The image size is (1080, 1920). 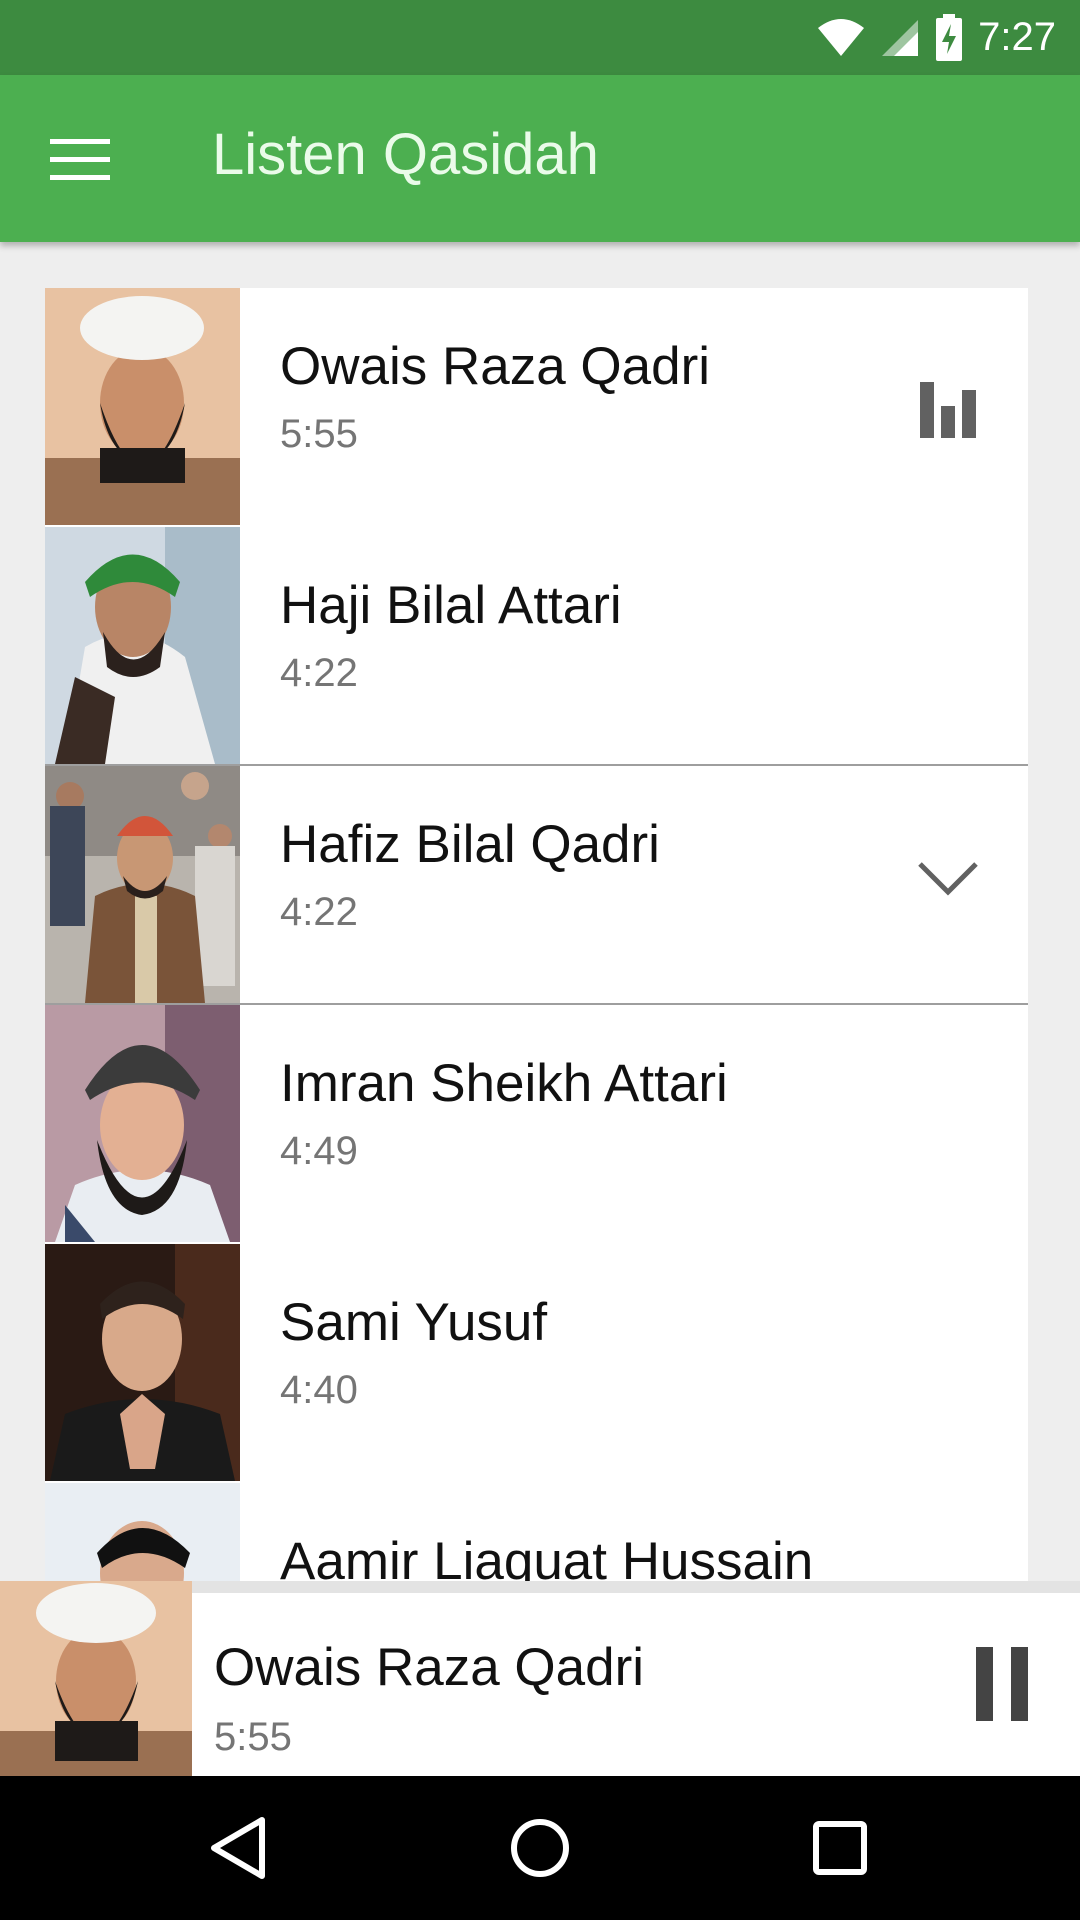 What do you see at coordinates (319, 434) in the screenshot?
I see `track-duration: 5:55` at bounding box center [319, 434].